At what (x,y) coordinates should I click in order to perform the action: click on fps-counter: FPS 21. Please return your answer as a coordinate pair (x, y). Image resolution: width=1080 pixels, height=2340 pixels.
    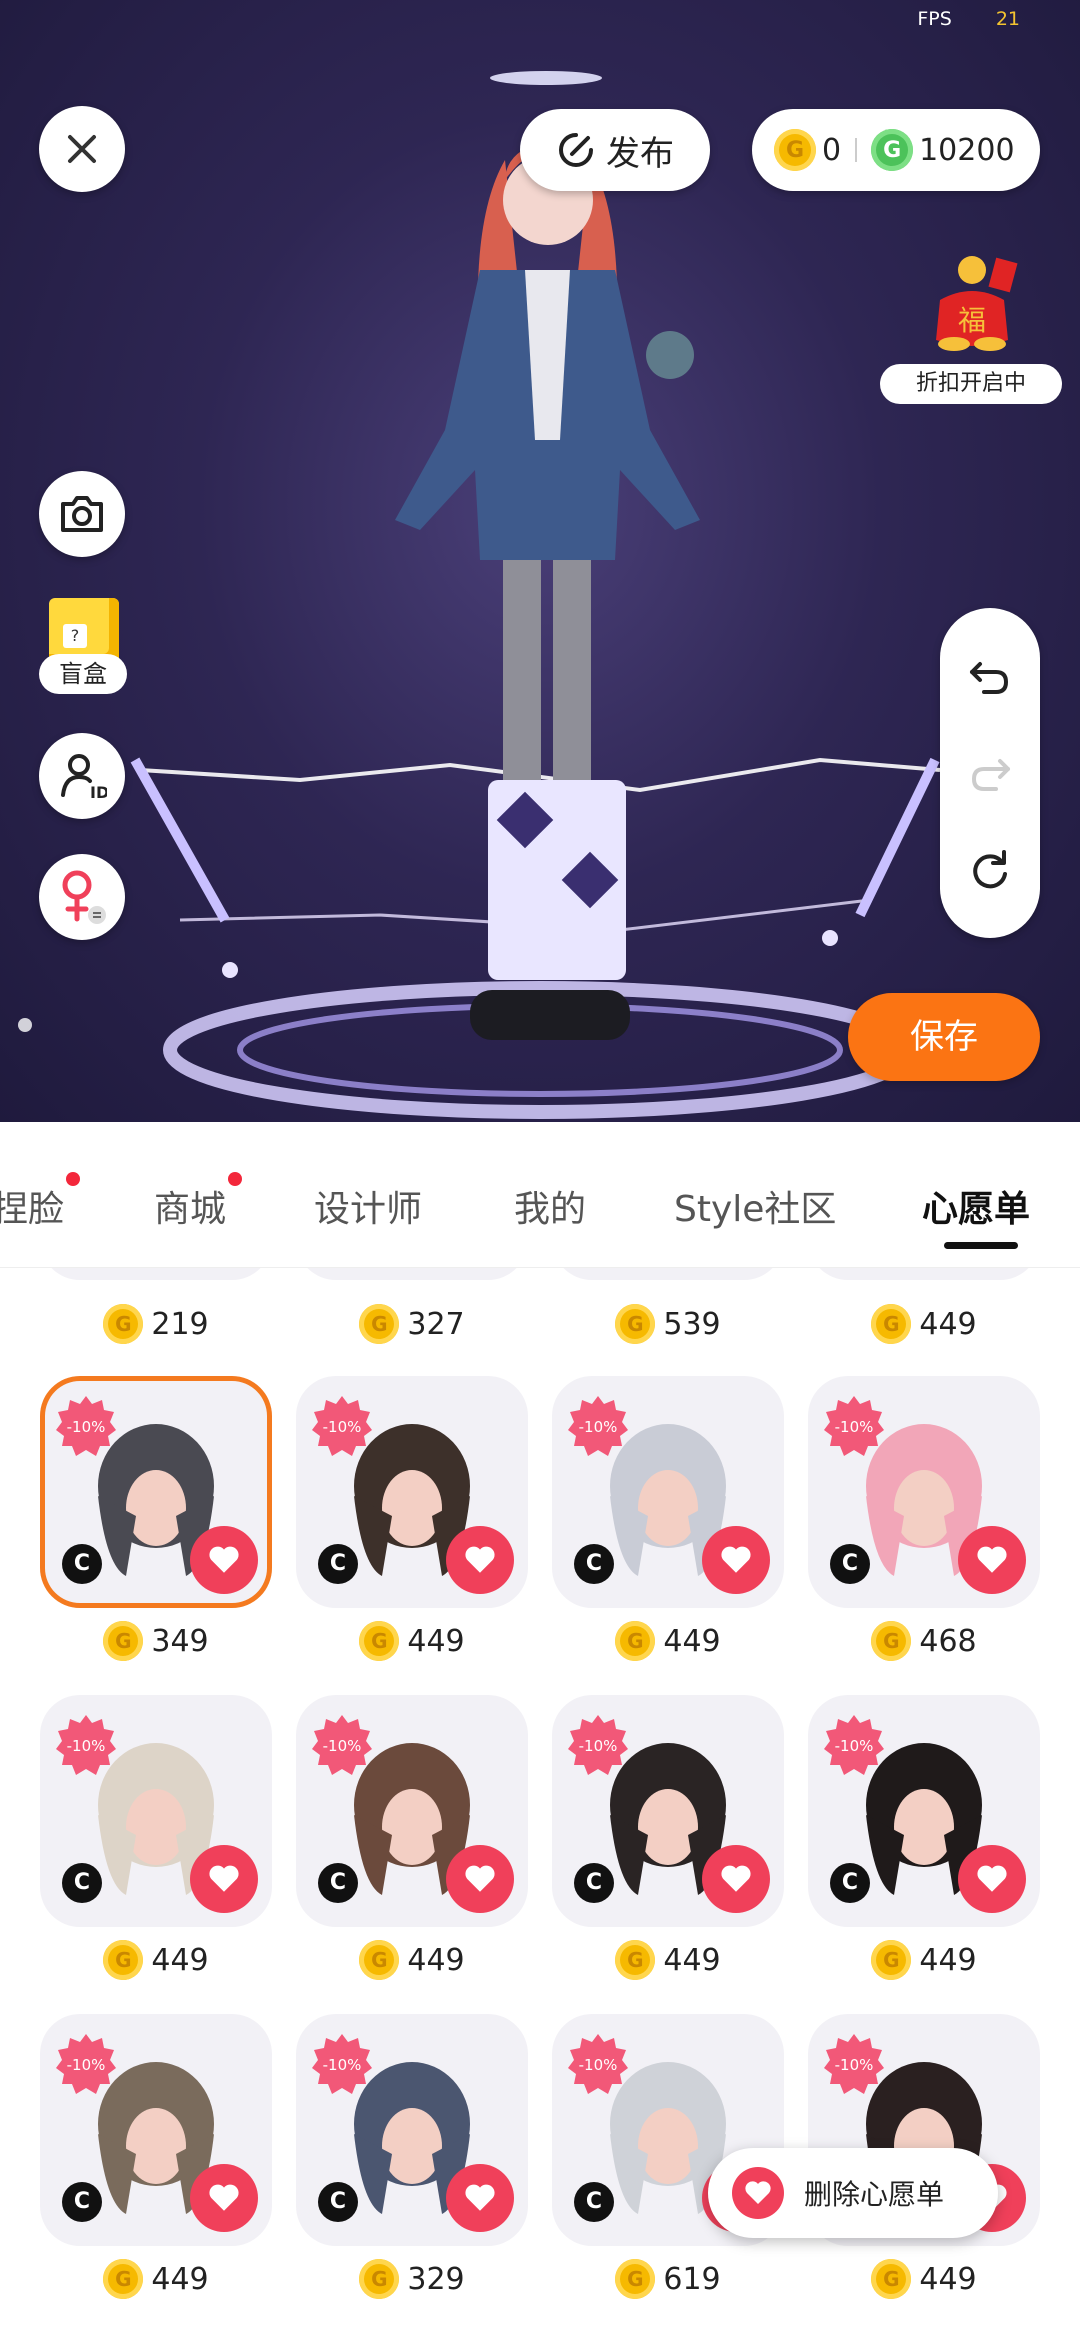
    Looking at the image, I should click on (968, 19).